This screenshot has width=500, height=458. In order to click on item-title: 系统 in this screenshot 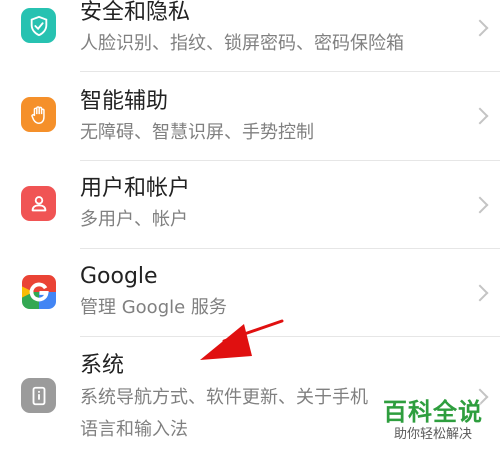, I will do `click(102, 365)`.